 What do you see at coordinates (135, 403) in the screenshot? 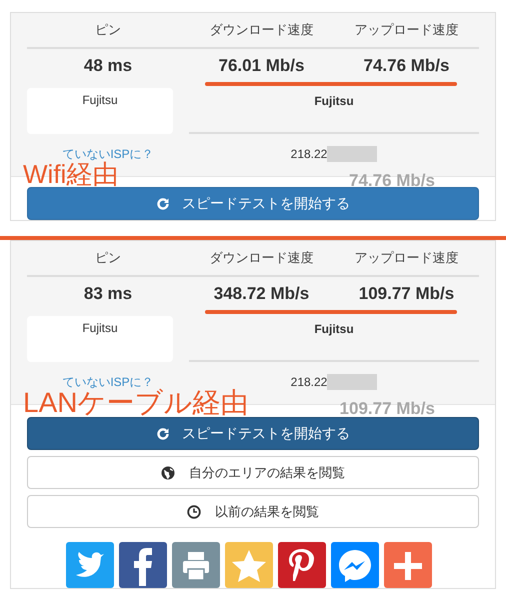
I see `annotation-label: LANケーブル経由` at bounding box center [135, 403].